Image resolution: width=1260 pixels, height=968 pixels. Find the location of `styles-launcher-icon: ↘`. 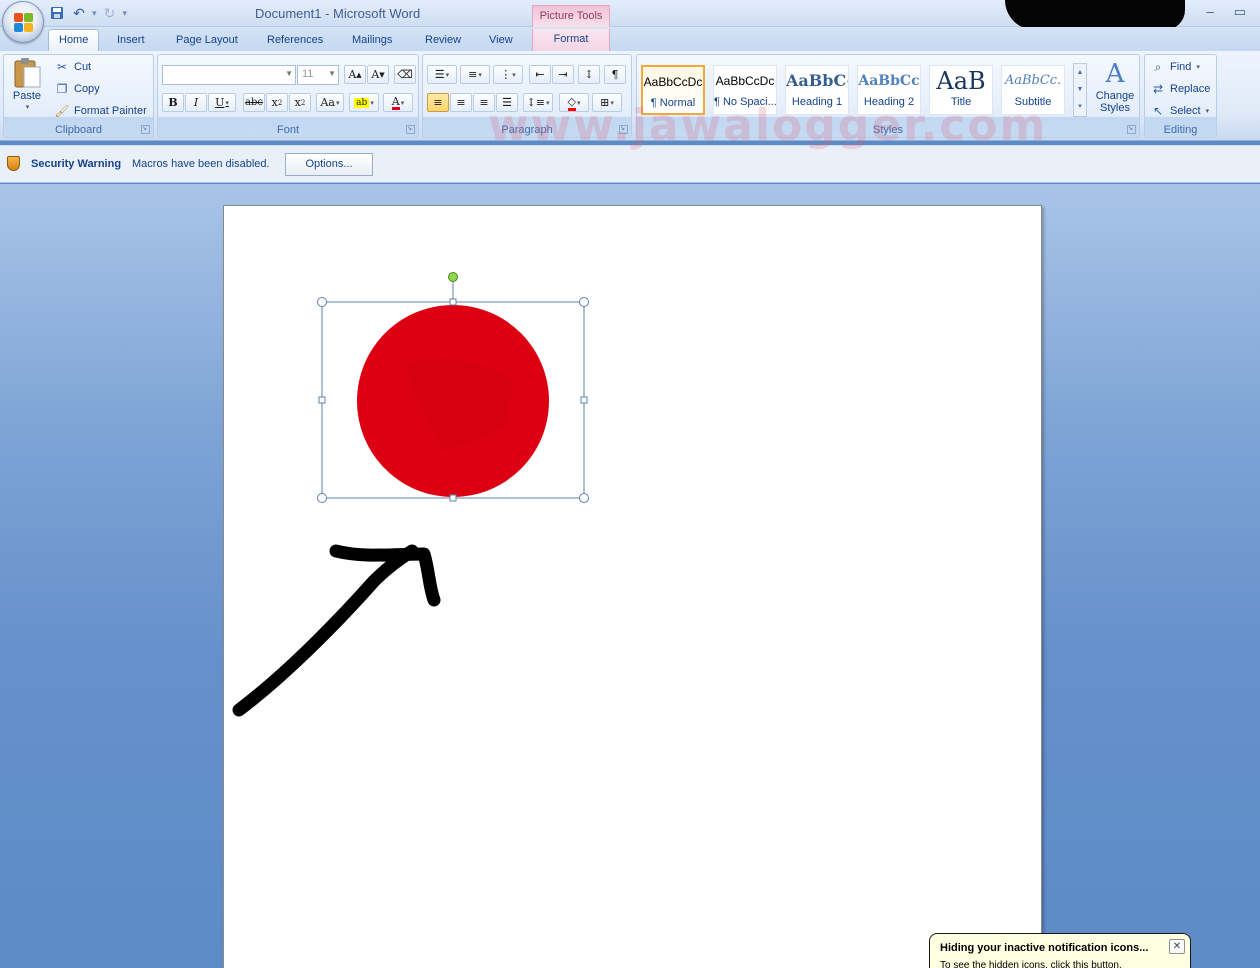

styles-launcher-icon: ↘ is located at coordinates (1131, 129).